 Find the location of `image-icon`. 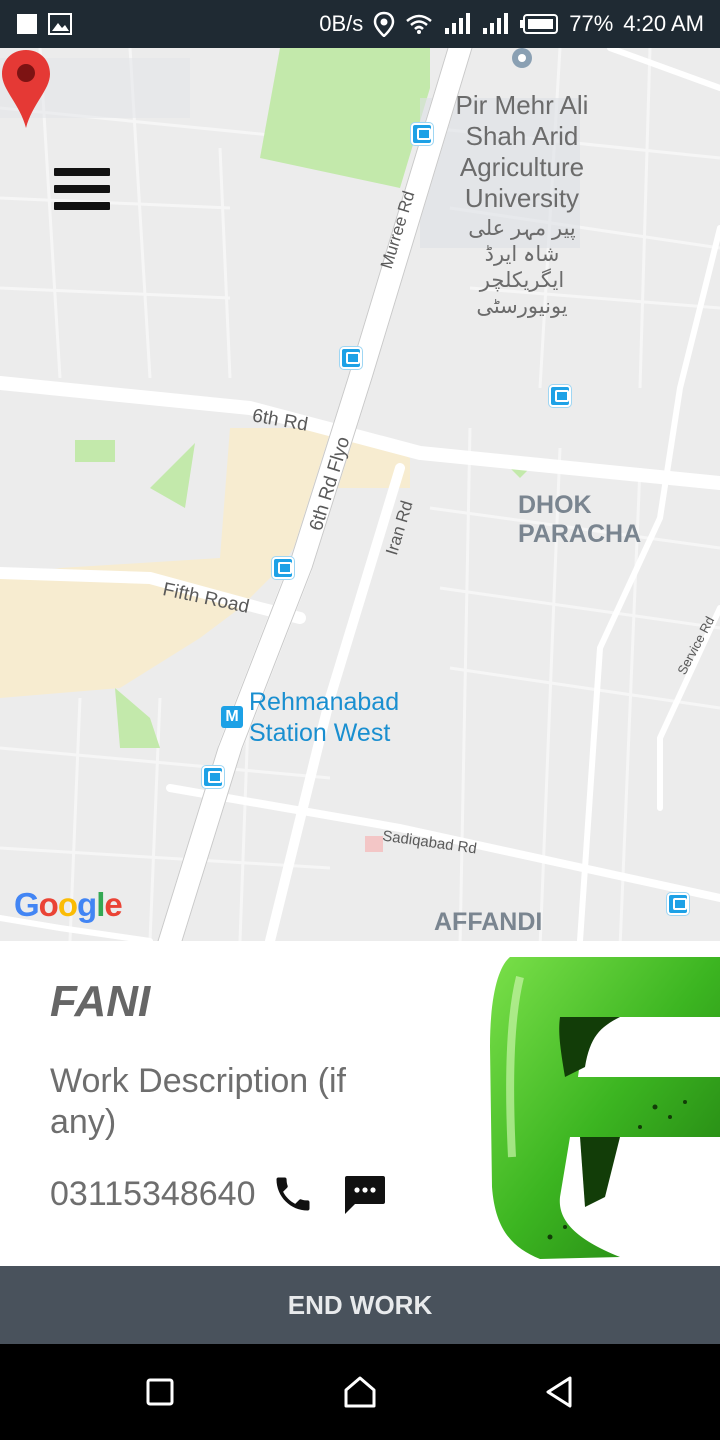

image-icon is located at coordinates (60, 24).